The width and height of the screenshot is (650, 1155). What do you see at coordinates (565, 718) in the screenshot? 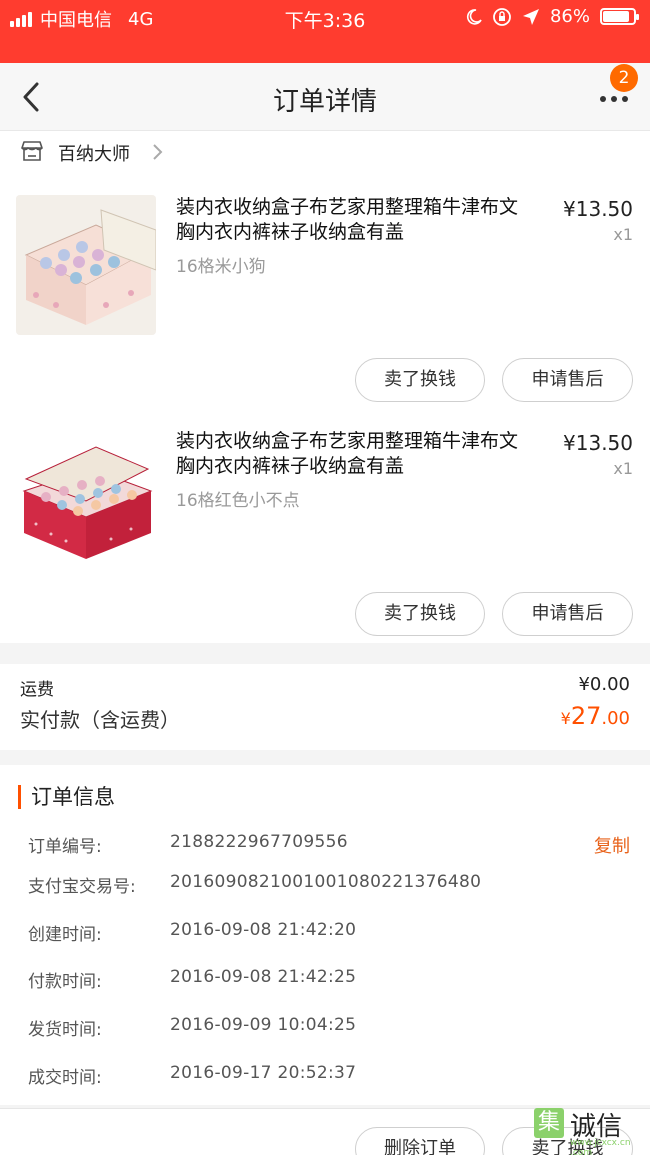
I see `paid-currency: ¥` at bounding box center [565, 718].